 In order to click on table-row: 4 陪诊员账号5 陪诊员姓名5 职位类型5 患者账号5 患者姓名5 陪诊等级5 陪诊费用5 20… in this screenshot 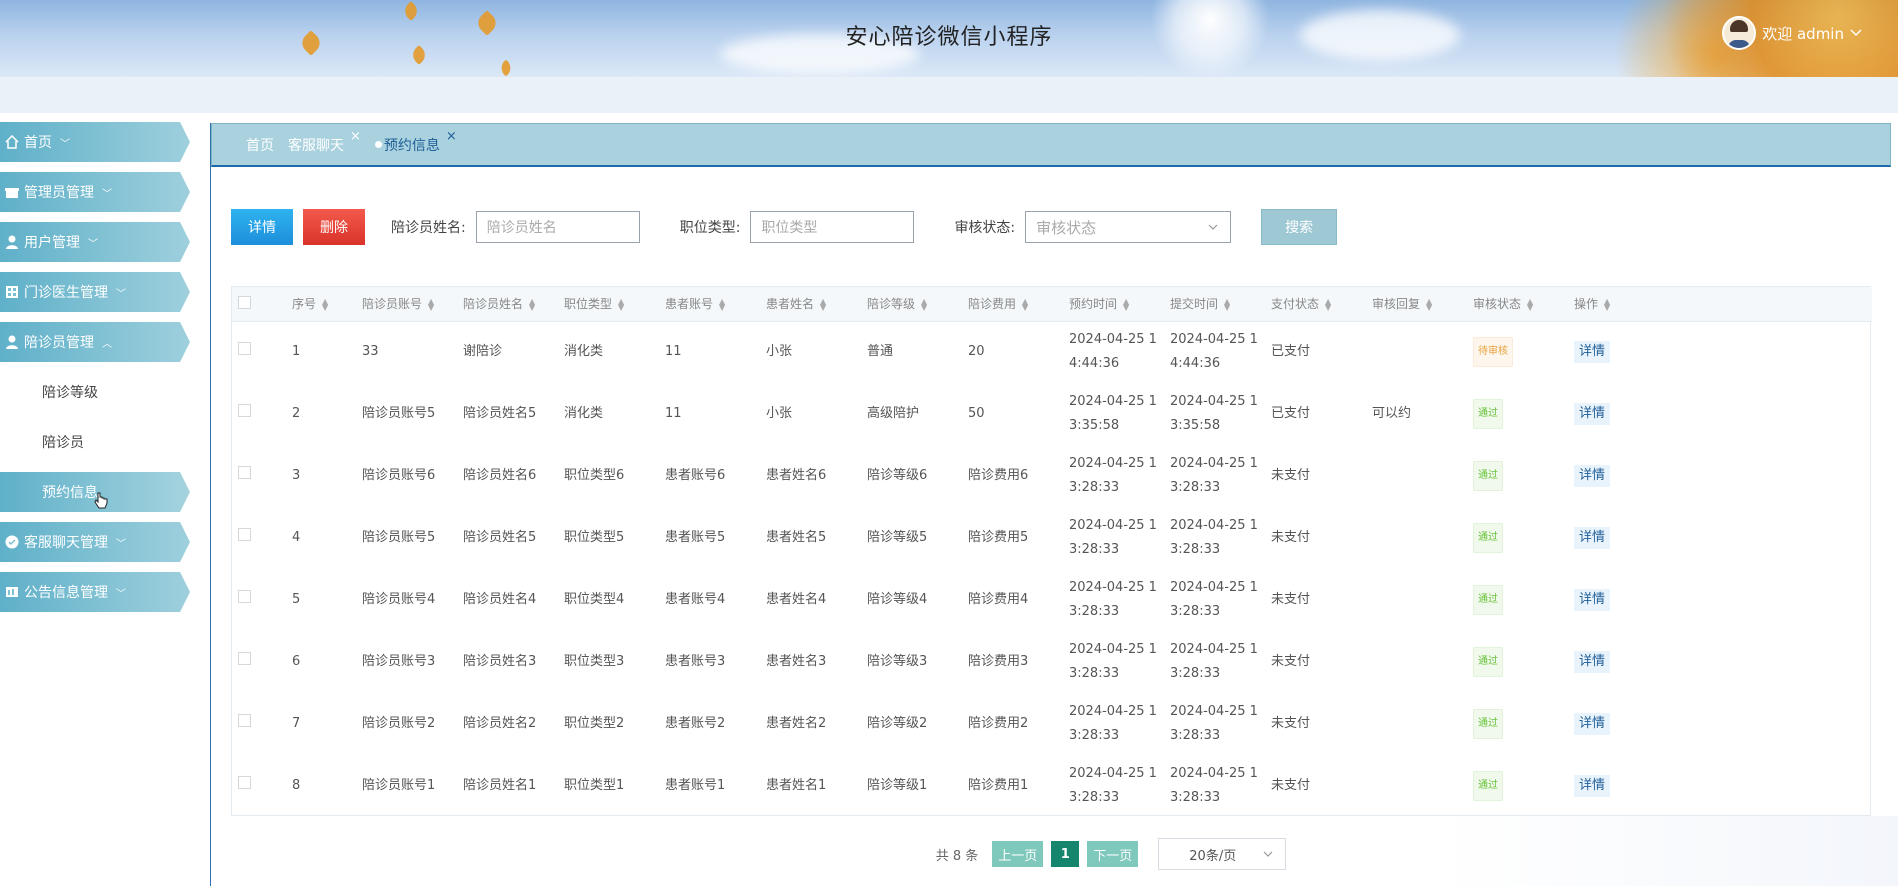, I will do `click(1052, 538)`.